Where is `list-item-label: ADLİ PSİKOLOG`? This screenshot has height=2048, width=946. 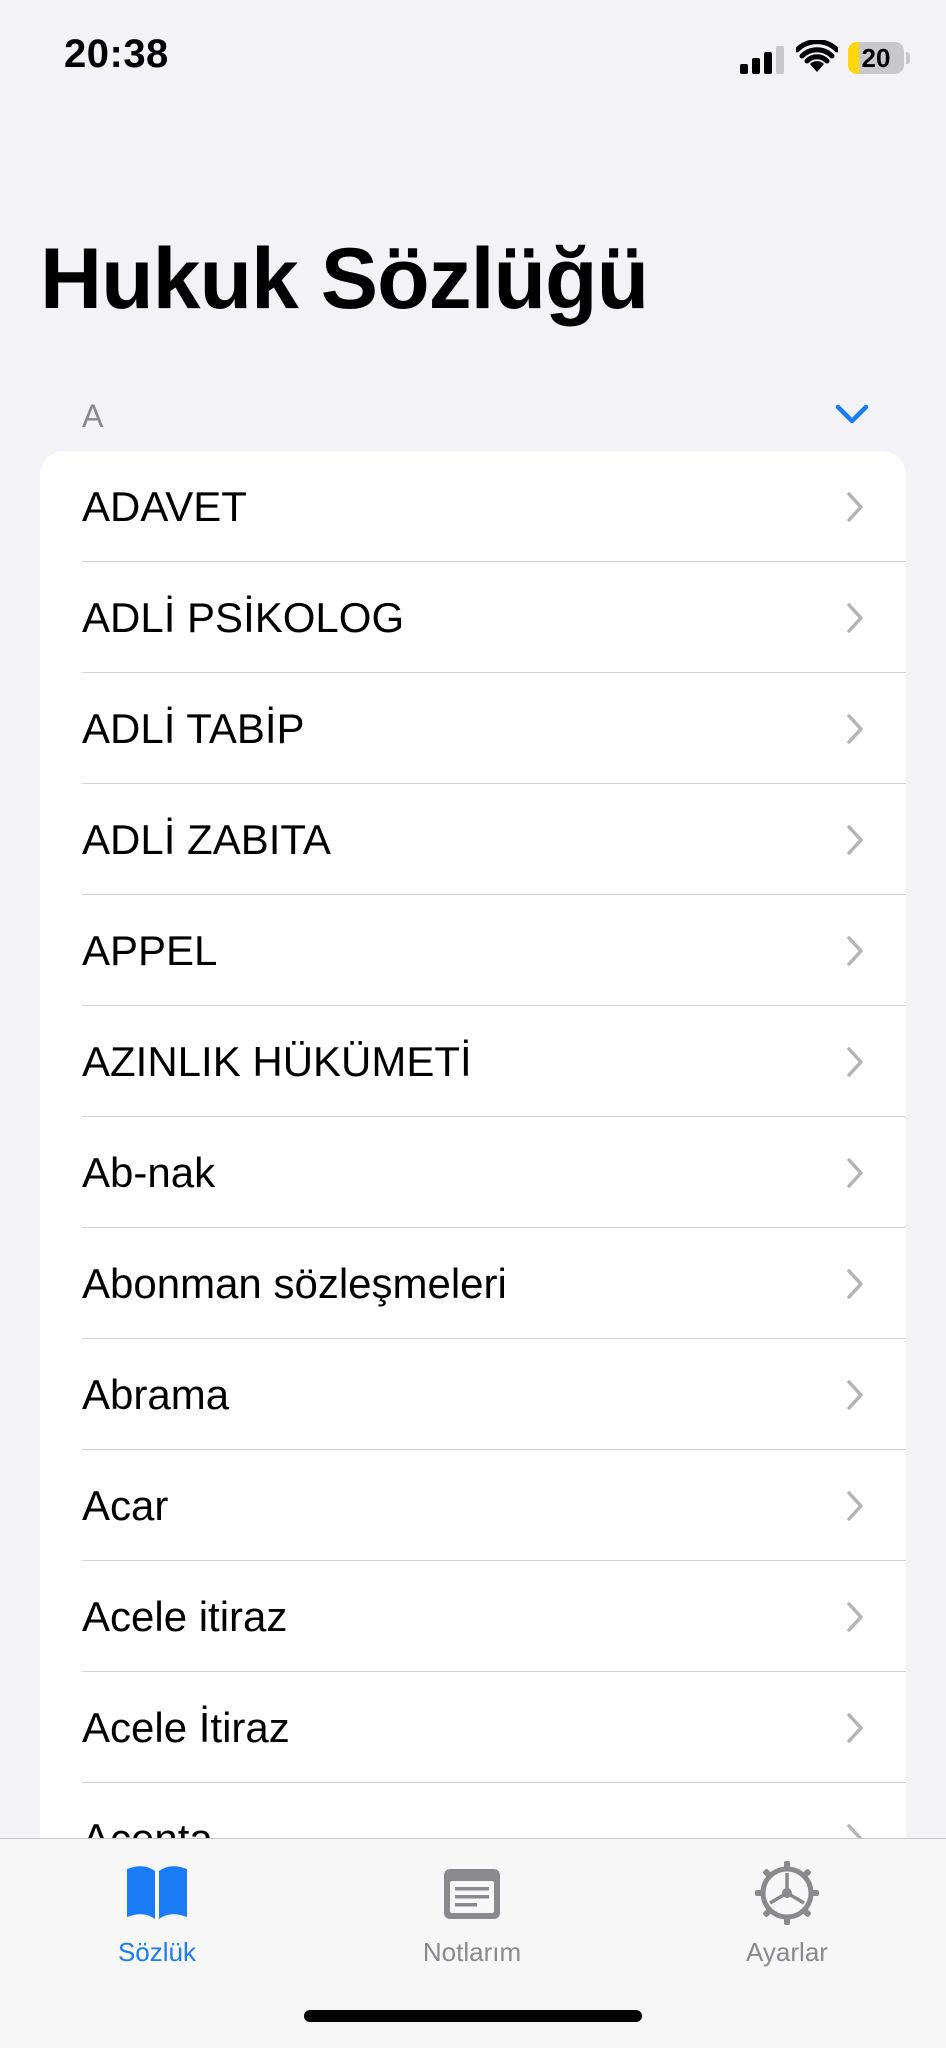 list-item-label: ADLİ PSİKOLOG is located at coordinates (243, 617).